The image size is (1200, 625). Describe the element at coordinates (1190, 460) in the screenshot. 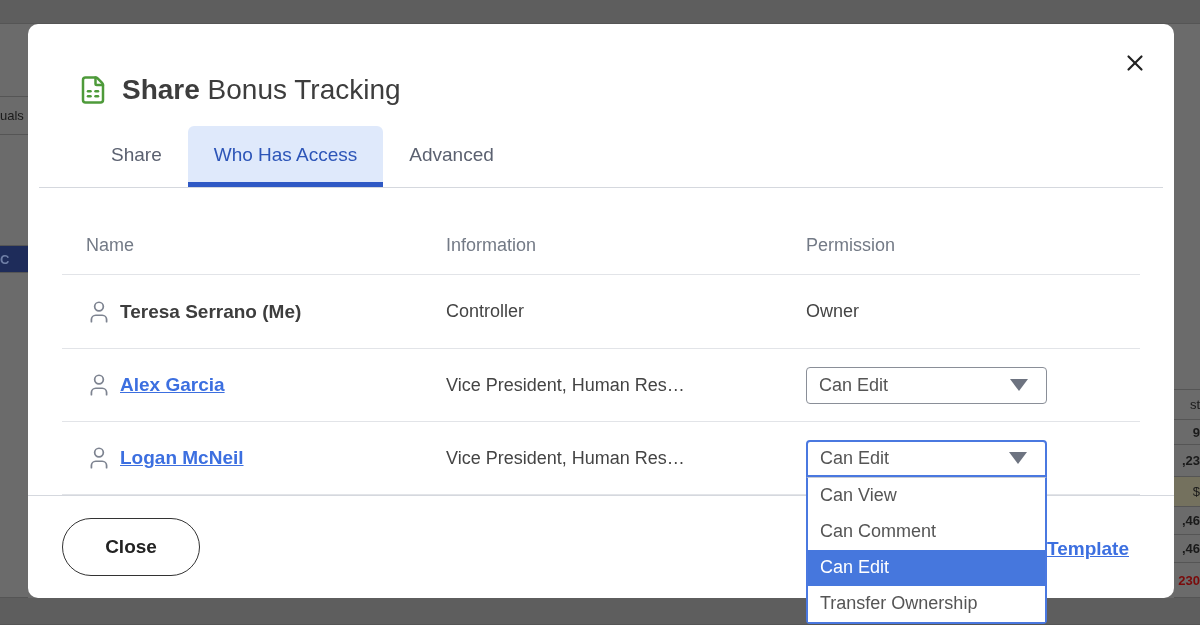

I see `cell-text: ,23` at that location.